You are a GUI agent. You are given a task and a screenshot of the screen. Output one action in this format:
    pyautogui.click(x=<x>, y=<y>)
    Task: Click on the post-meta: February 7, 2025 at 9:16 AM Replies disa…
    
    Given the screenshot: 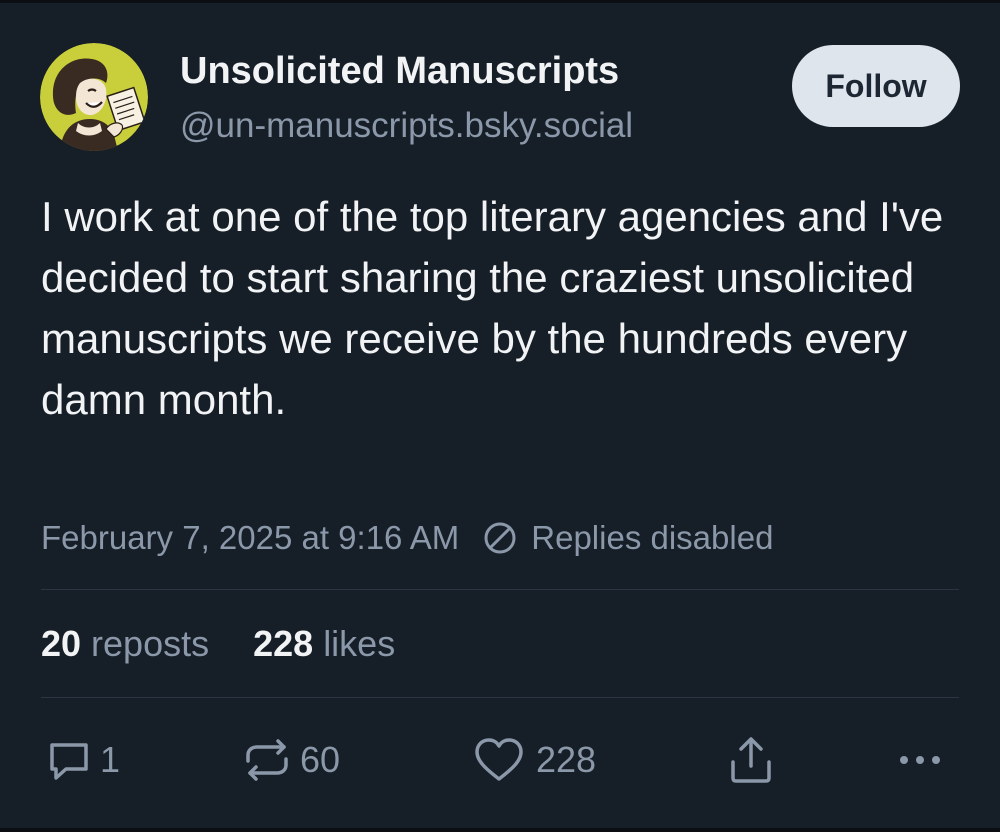 What is the action you would take?
    pyautogui.click(x=407, y=538)
    